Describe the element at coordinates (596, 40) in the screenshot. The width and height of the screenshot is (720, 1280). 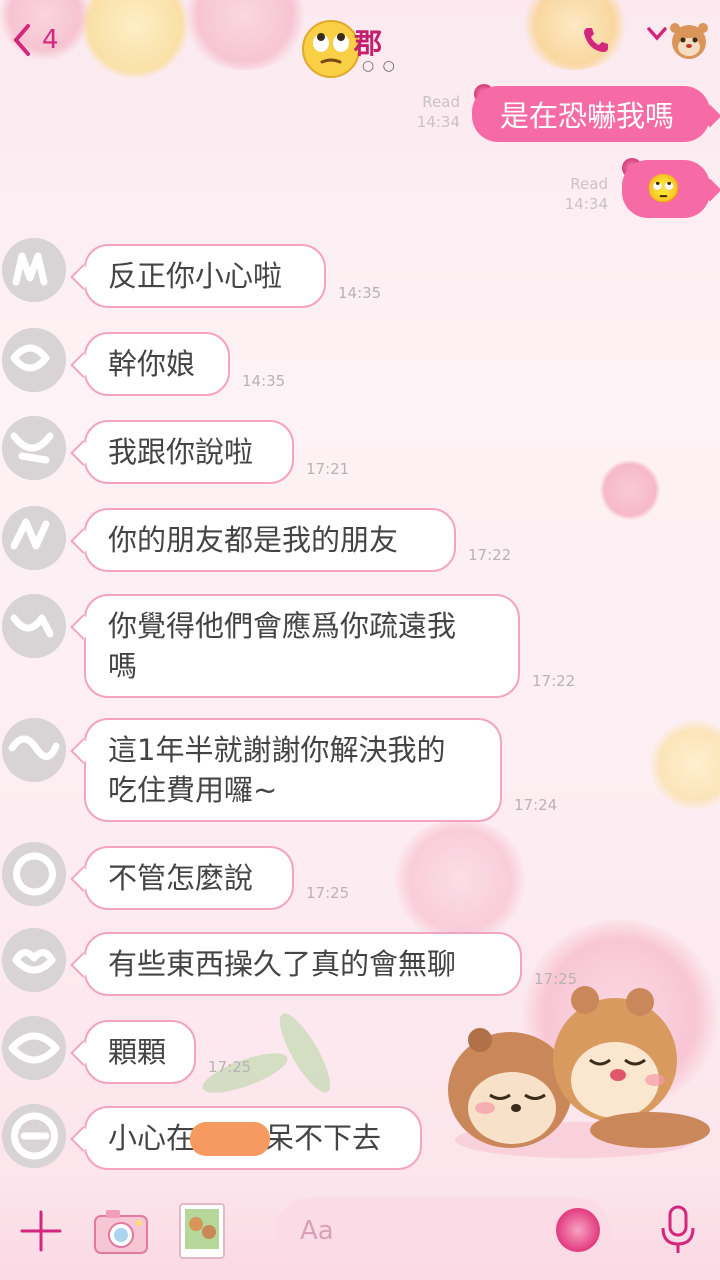
I see `phone-icon` at that location.